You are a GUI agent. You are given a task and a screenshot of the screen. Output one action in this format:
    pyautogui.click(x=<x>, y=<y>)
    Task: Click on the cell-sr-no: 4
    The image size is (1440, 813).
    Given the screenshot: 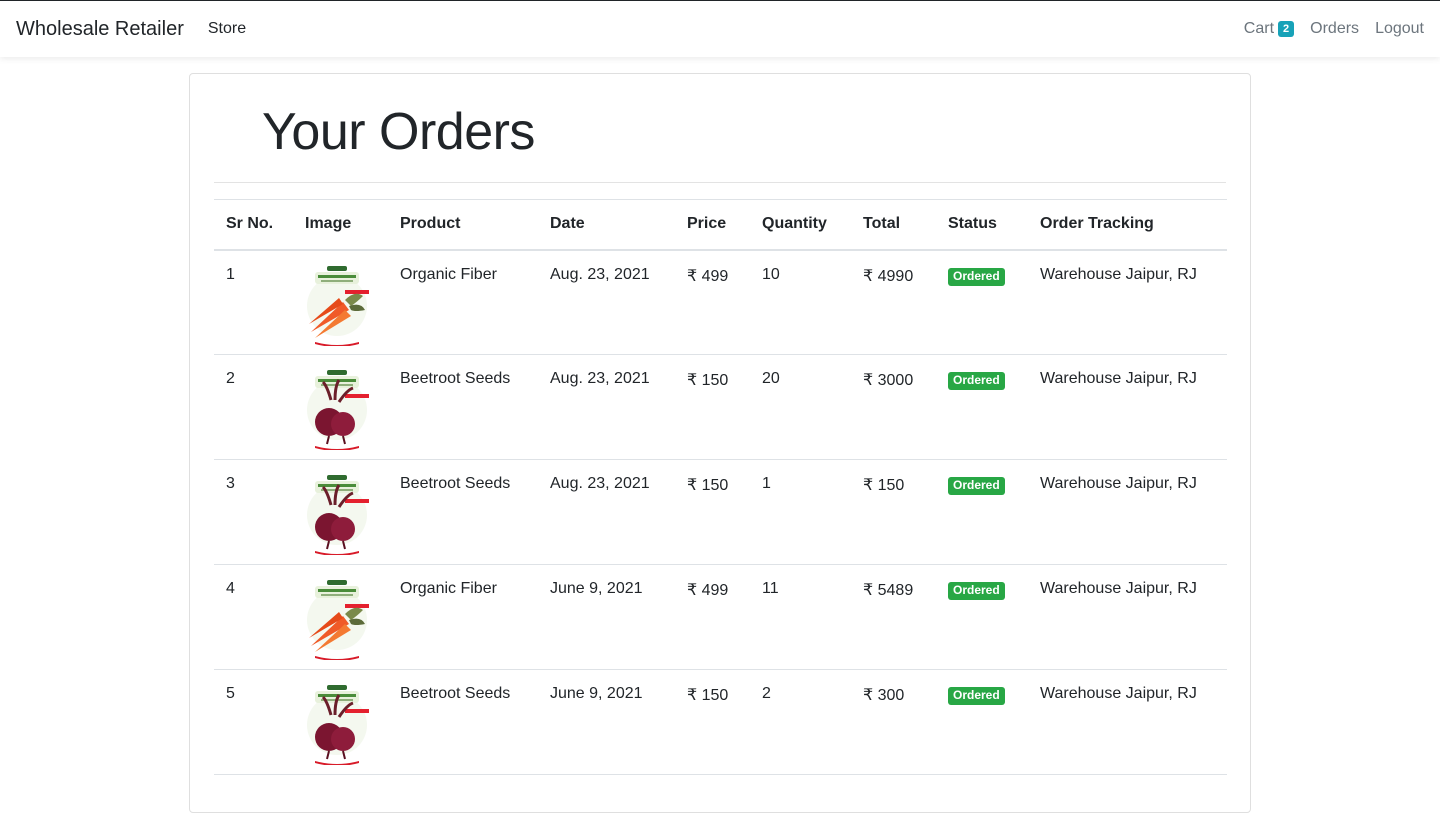 What is the action you would take?
    pyautogui.click(x=230, y=588)
    